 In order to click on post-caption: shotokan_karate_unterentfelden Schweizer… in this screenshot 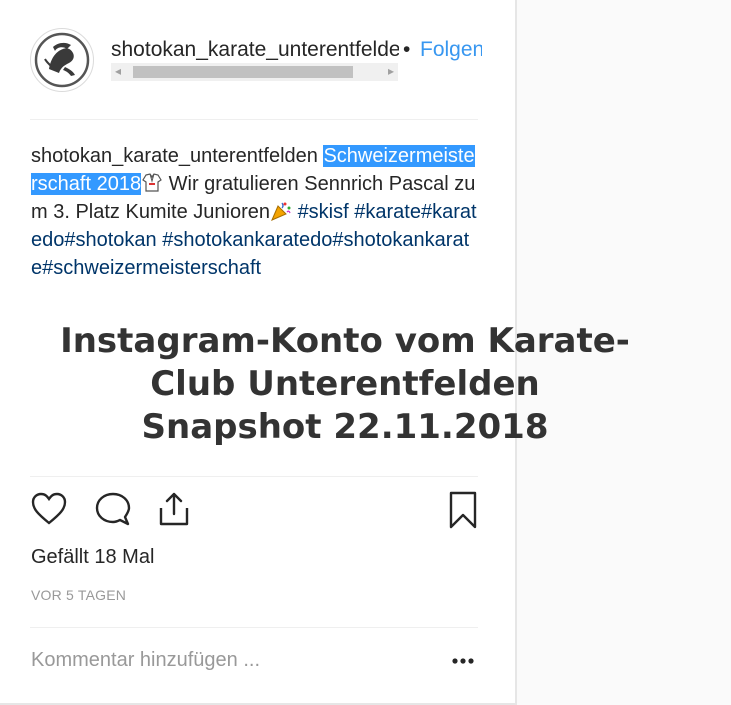, I will do `click(255, 212)`.